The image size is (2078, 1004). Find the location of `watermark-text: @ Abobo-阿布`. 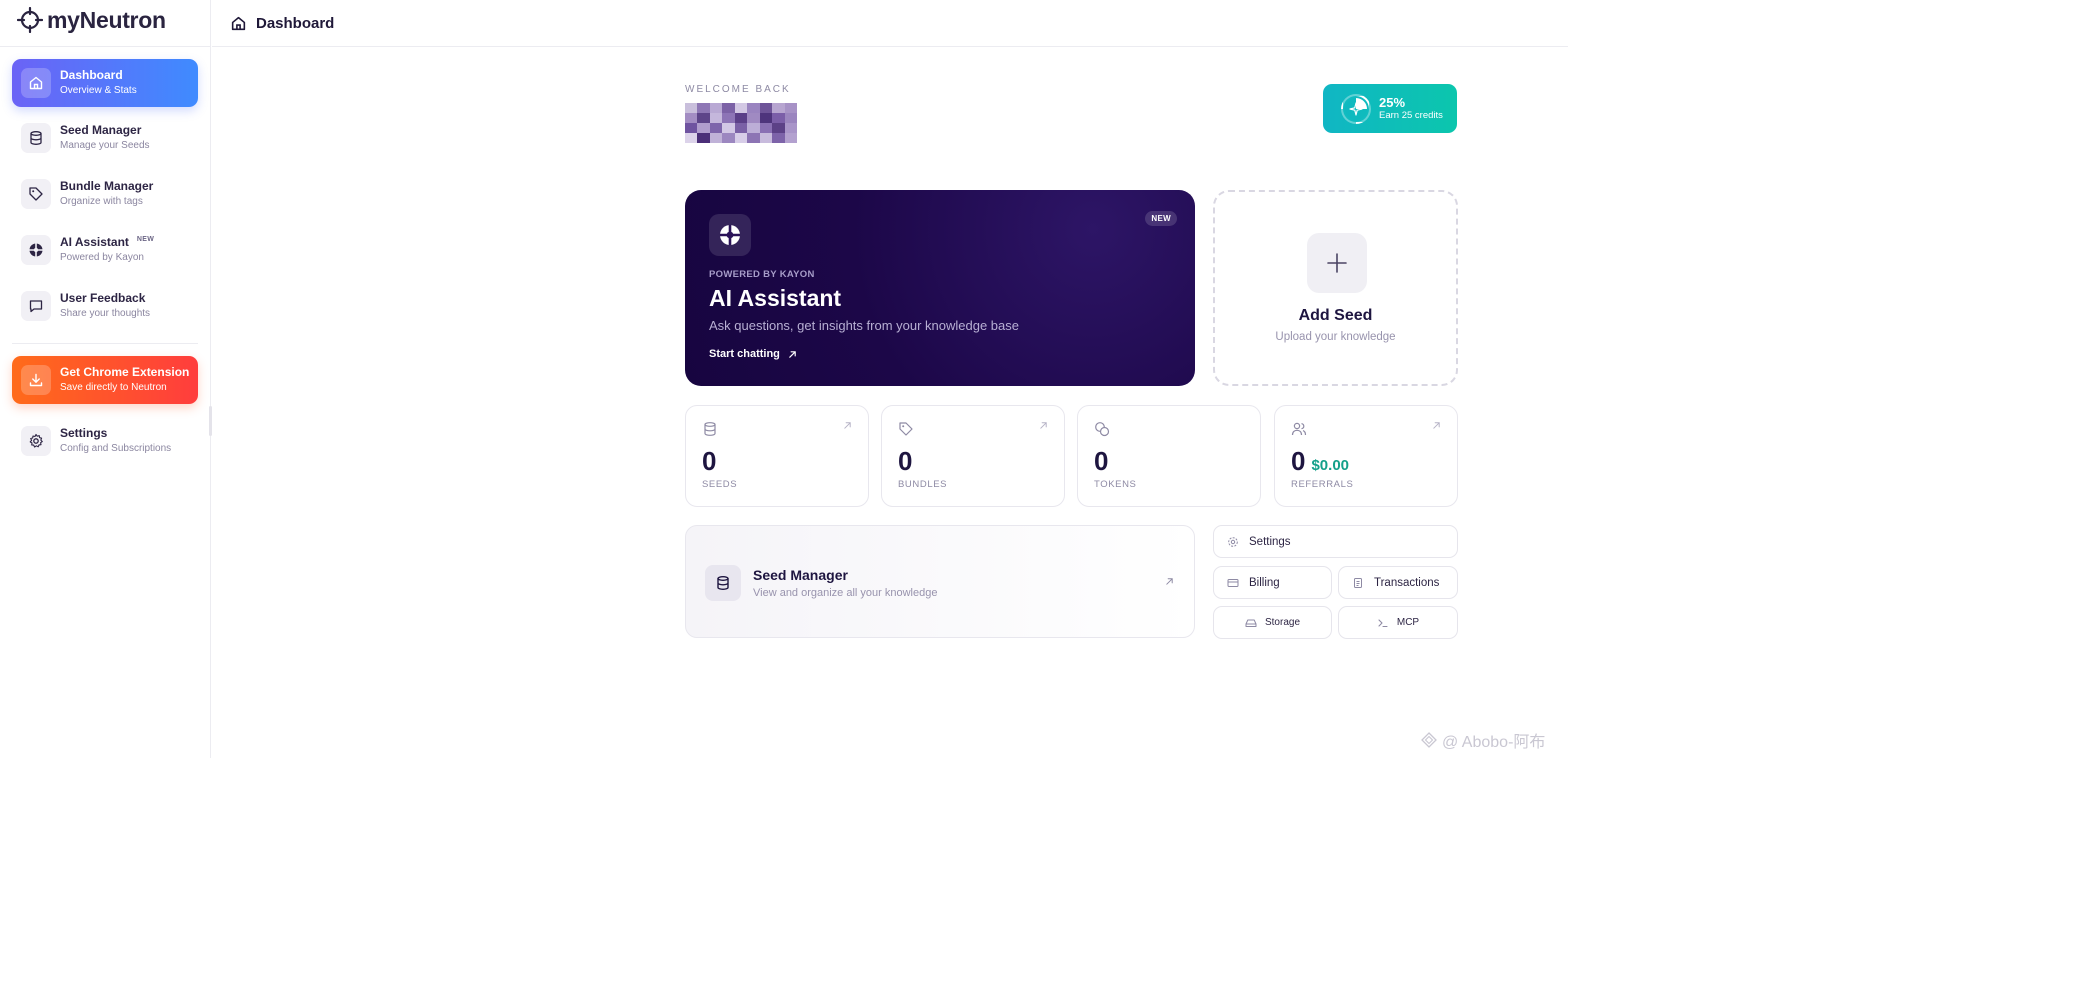

watermark-text: @ Abobo-阿布 is located at coordinates (1494, 742).